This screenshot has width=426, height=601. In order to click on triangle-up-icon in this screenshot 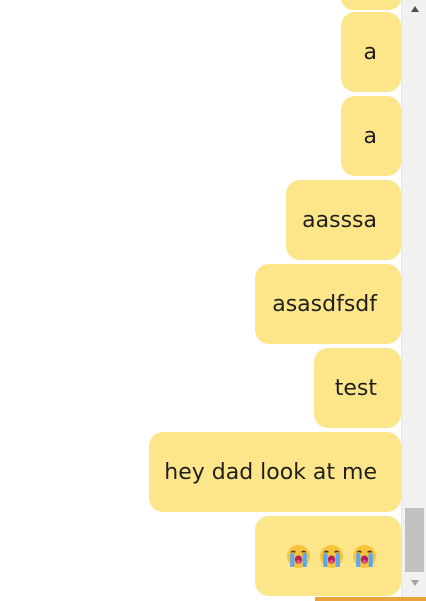, I will do `click(414, 9)`.